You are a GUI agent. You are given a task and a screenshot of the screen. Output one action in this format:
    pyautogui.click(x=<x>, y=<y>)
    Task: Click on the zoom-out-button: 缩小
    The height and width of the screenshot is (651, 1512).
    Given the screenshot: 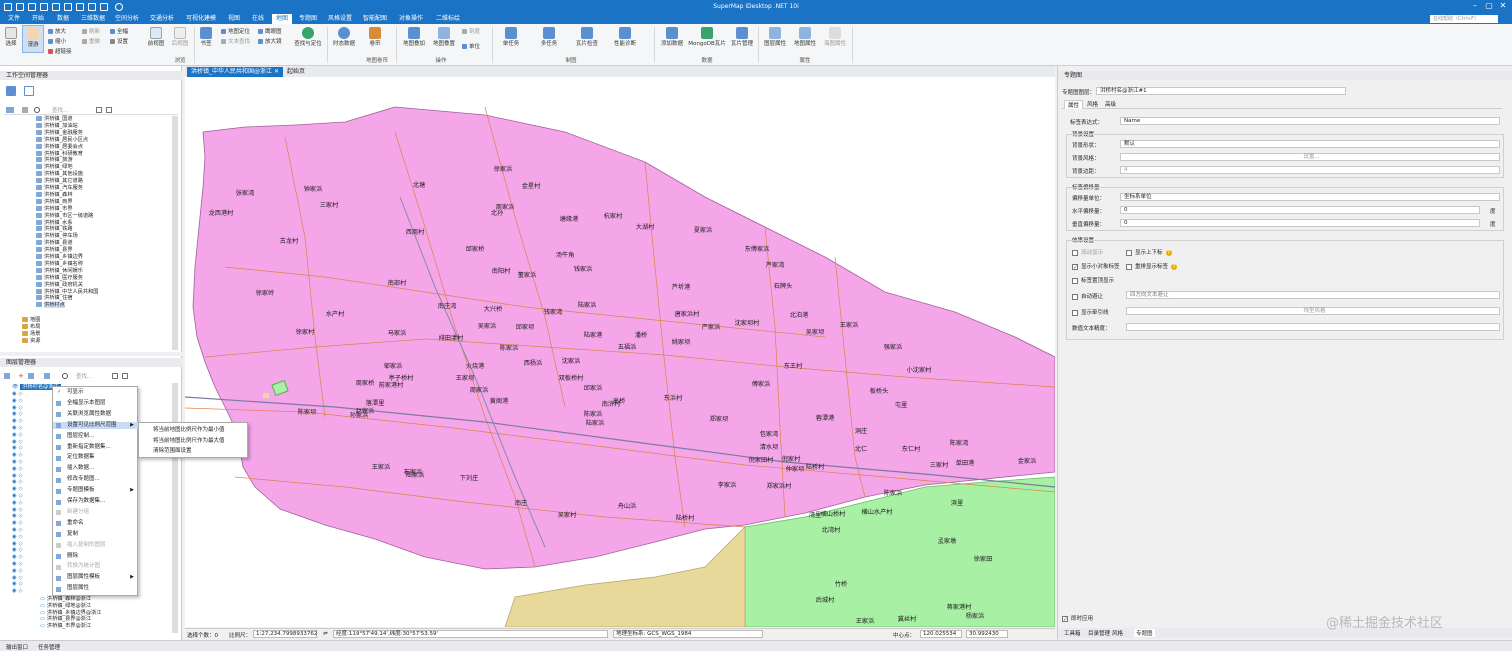 What is the action you would take?
    pyautogui.click(x=57, y=41)
    